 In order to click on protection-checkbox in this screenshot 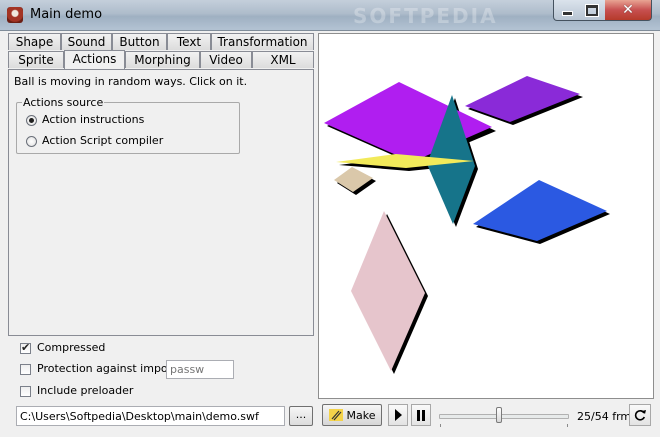, I will do `click(25, 369)`.